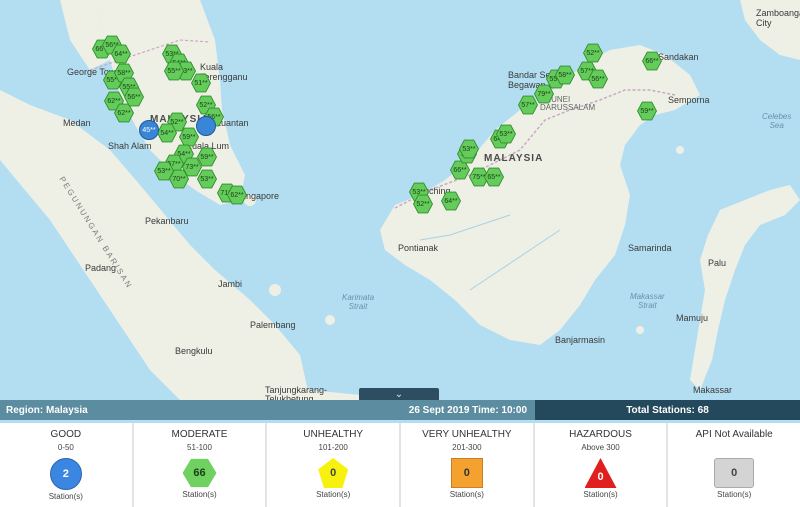  I want to click on good-circle-icon: 2, so click(65, 474).